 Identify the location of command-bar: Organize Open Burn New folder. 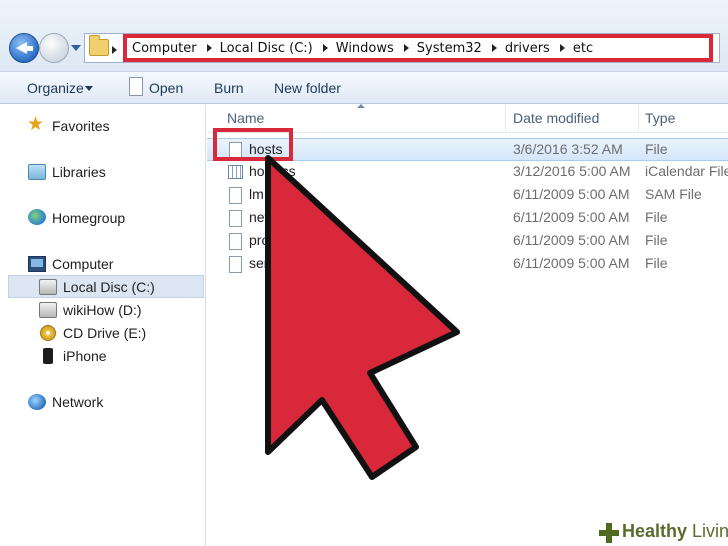
(364, 88).